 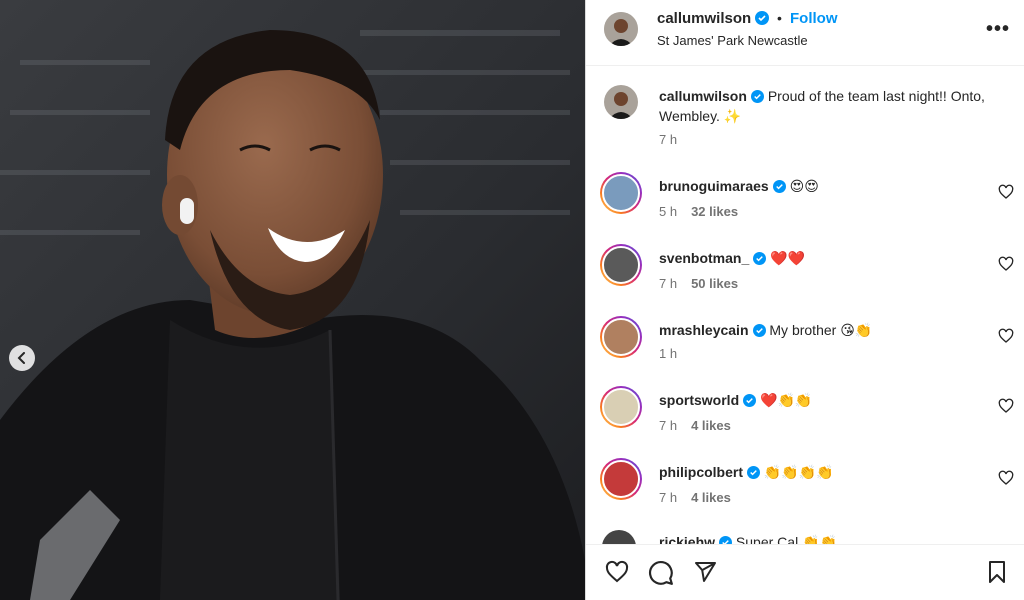 I want to click on bookmark-icon, so click(x=997, y=572).